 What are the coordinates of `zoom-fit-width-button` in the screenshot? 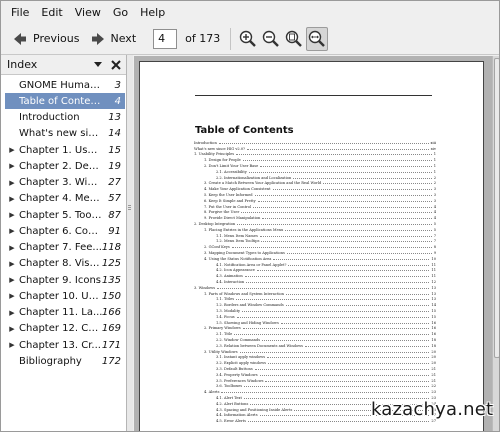 It's located at (317, 38).